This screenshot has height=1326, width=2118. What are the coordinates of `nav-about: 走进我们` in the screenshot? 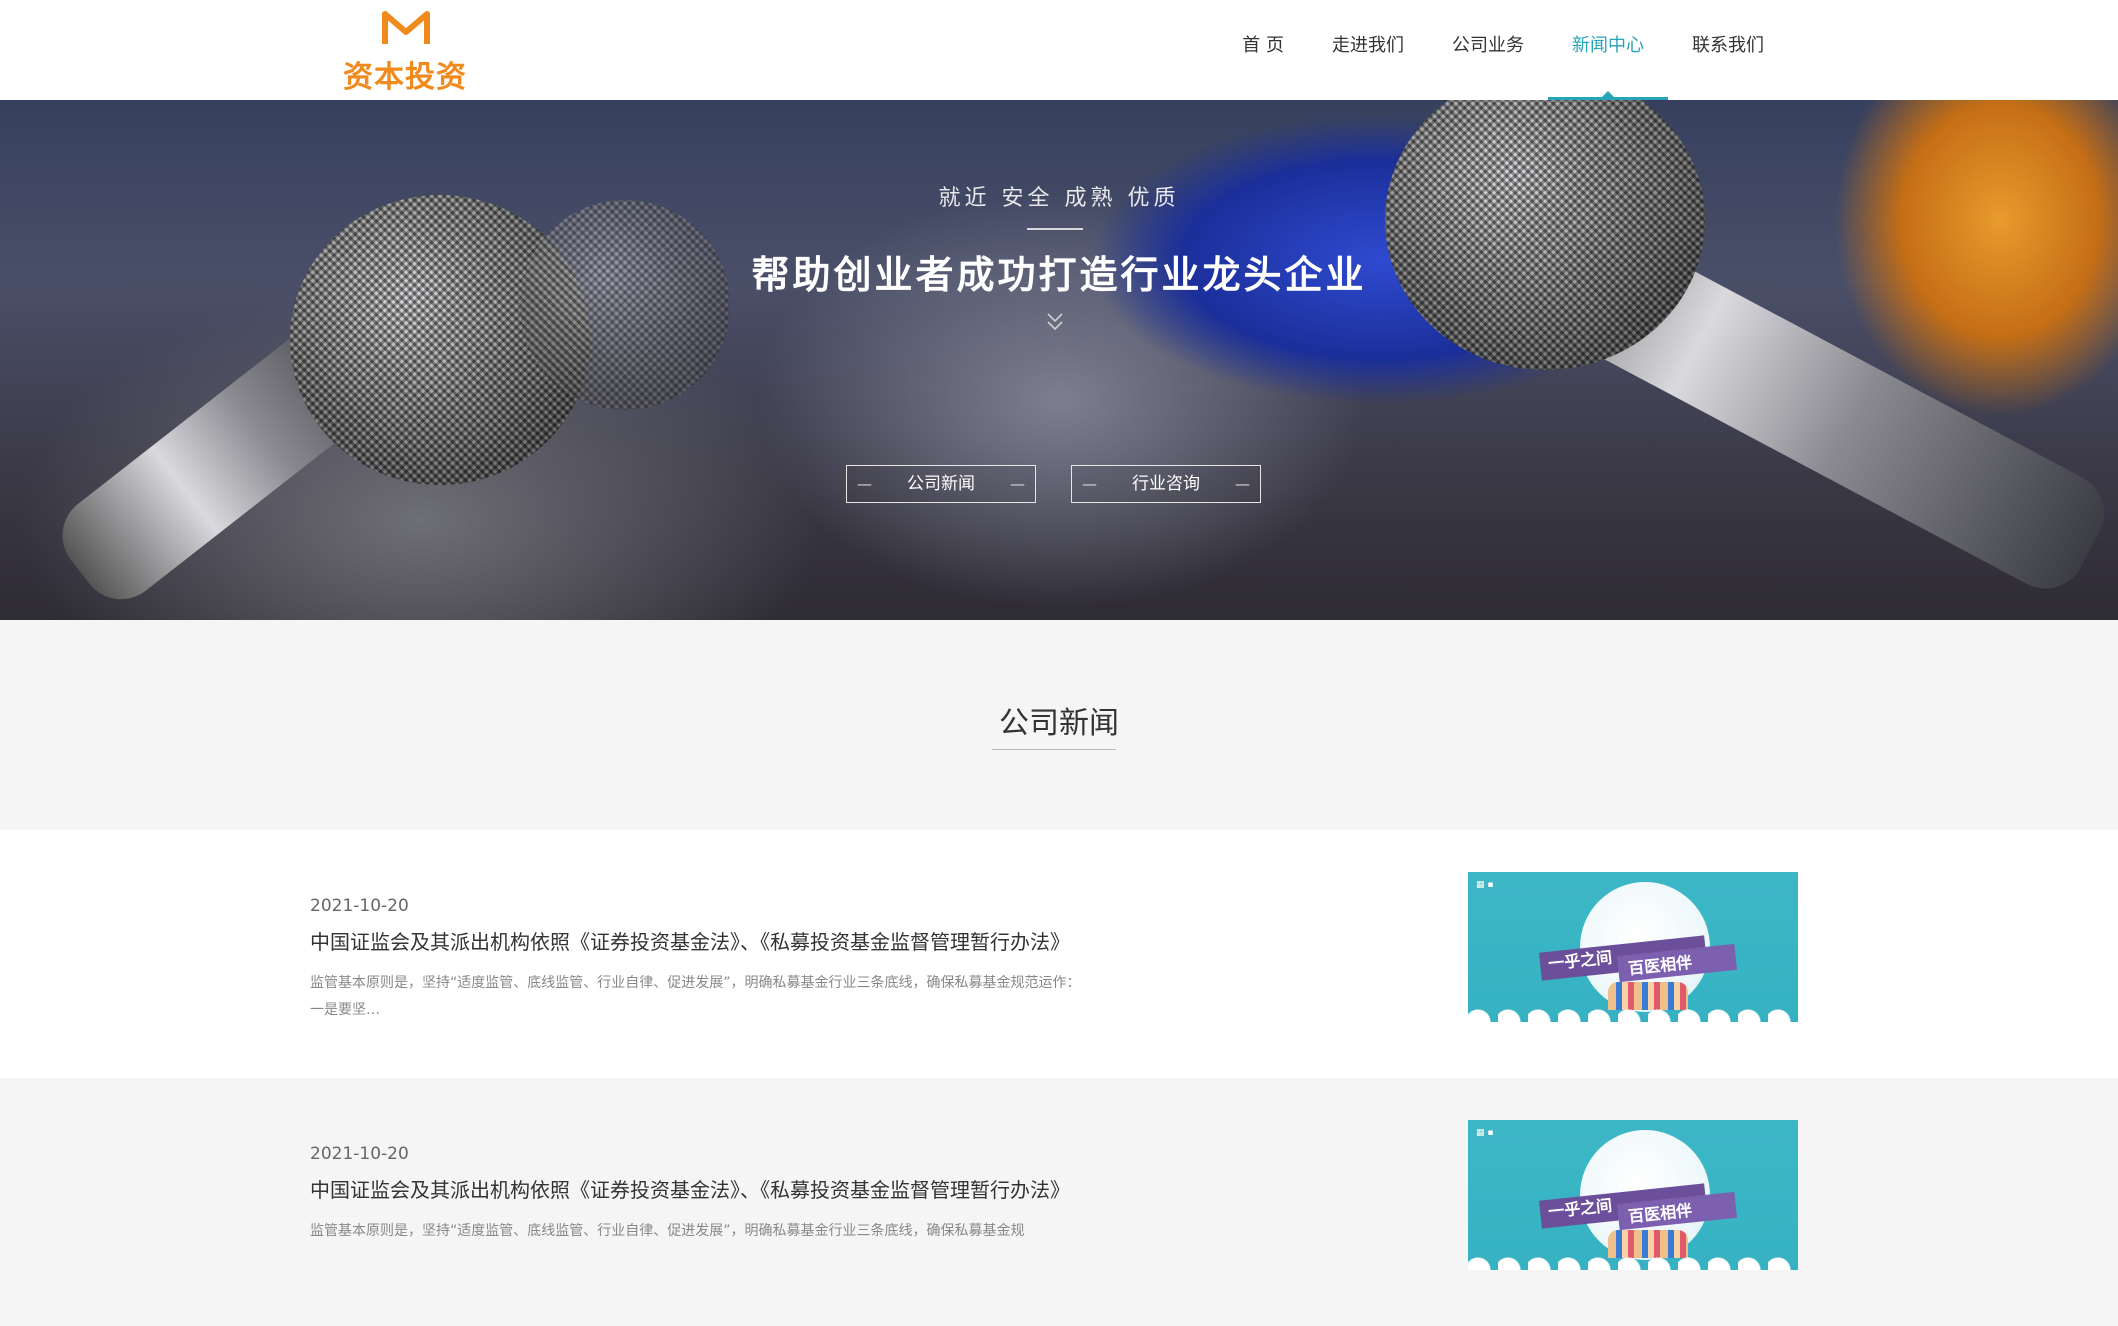 It's located at (1368, 50).